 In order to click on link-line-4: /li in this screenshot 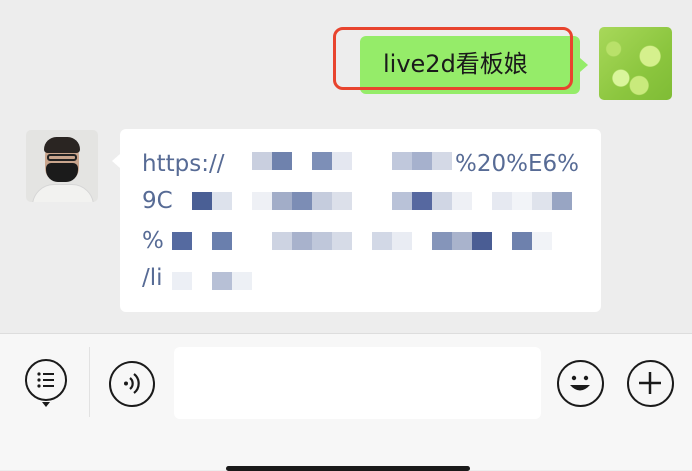, I will do `click(152, 278)`.